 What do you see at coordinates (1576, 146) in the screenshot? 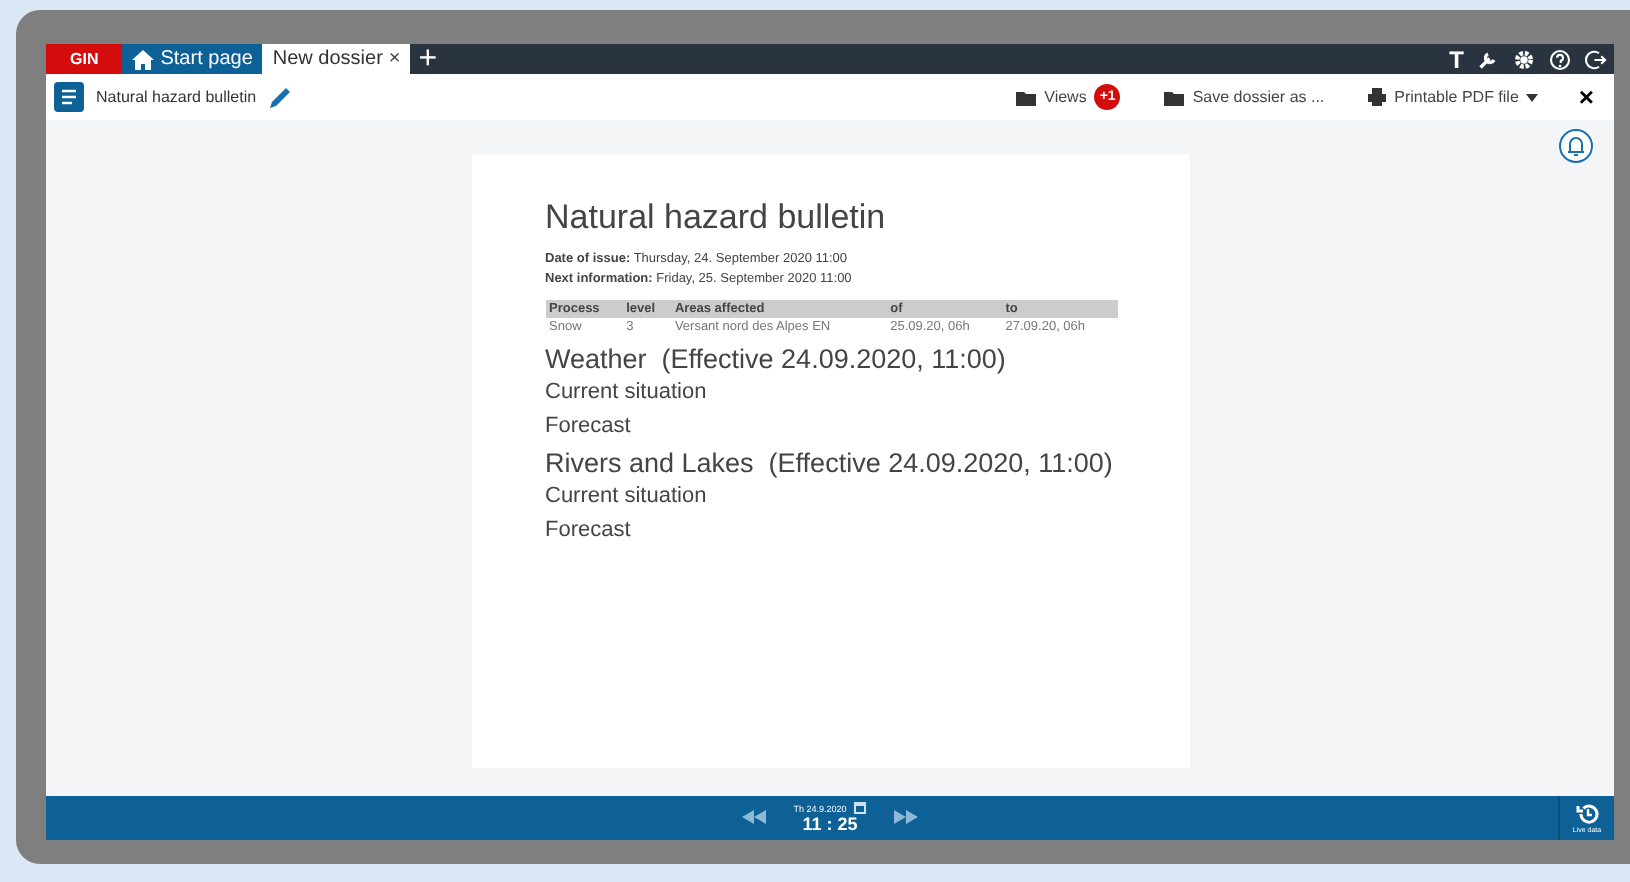
I see `bell-icon` at bounding box center [1576, 146].